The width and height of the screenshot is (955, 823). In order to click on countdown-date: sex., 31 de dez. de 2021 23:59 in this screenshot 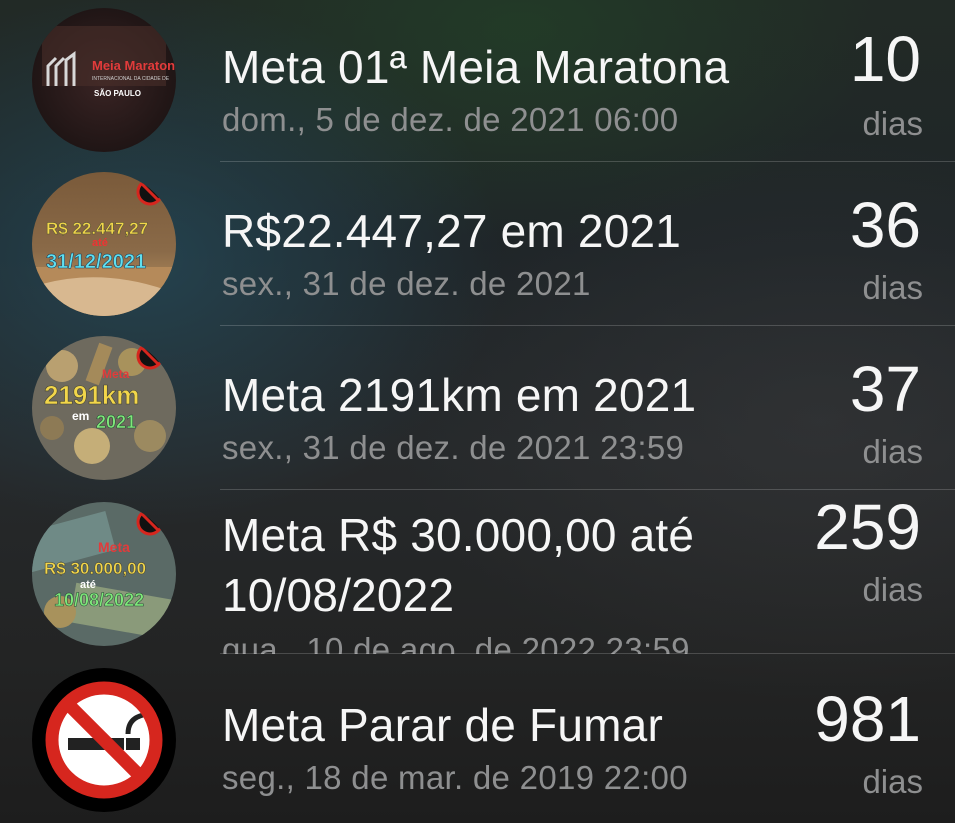, I will do `click(453, 447)`.